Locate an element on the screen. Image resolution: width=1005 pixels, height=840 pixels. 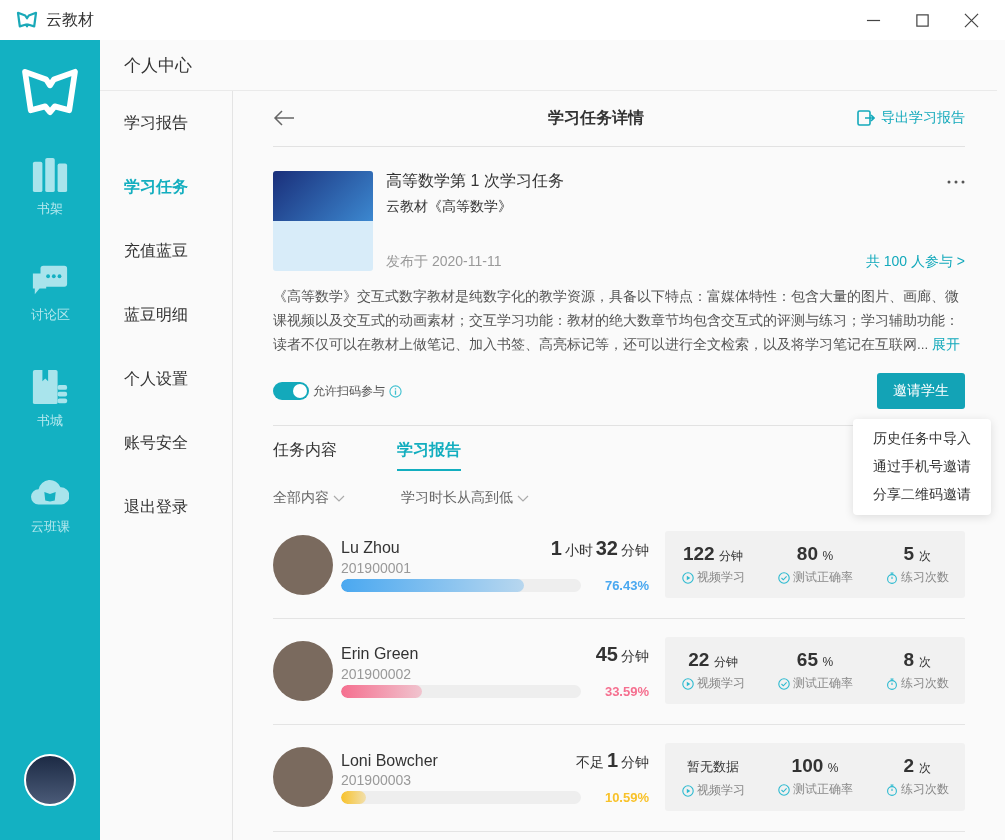
toggle-label: 允许扫码参与 is located at coordinates (349, 391).